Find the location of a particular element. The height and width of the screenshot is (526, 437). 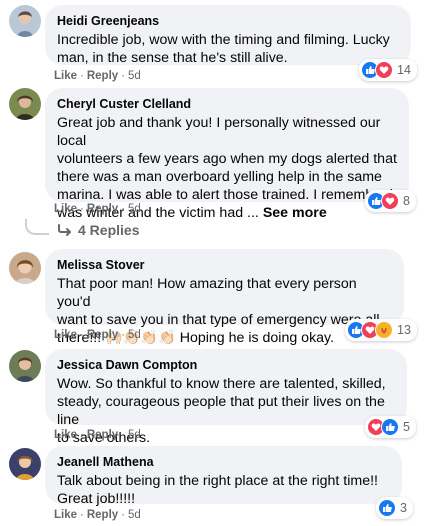

view-replies-link: 4 Replies is located at coordinates (98, 230).